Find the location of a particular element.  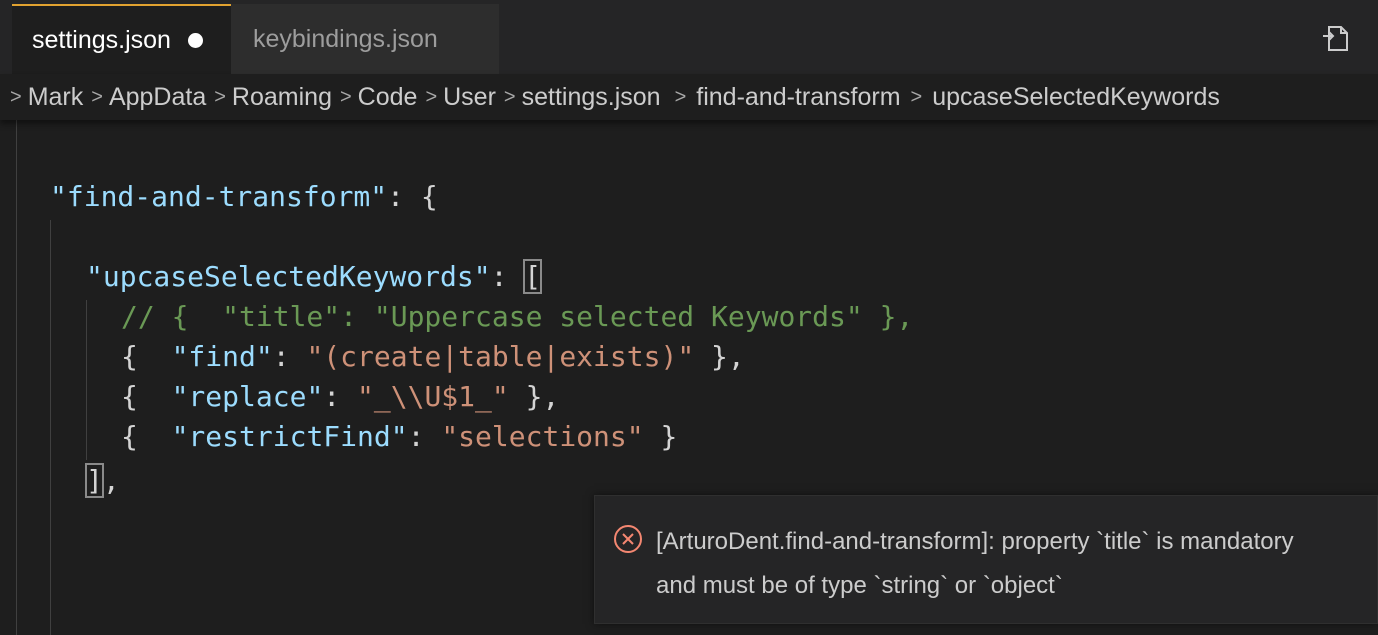

tab-label: keybindings.json is located at coordinates (345, 38).